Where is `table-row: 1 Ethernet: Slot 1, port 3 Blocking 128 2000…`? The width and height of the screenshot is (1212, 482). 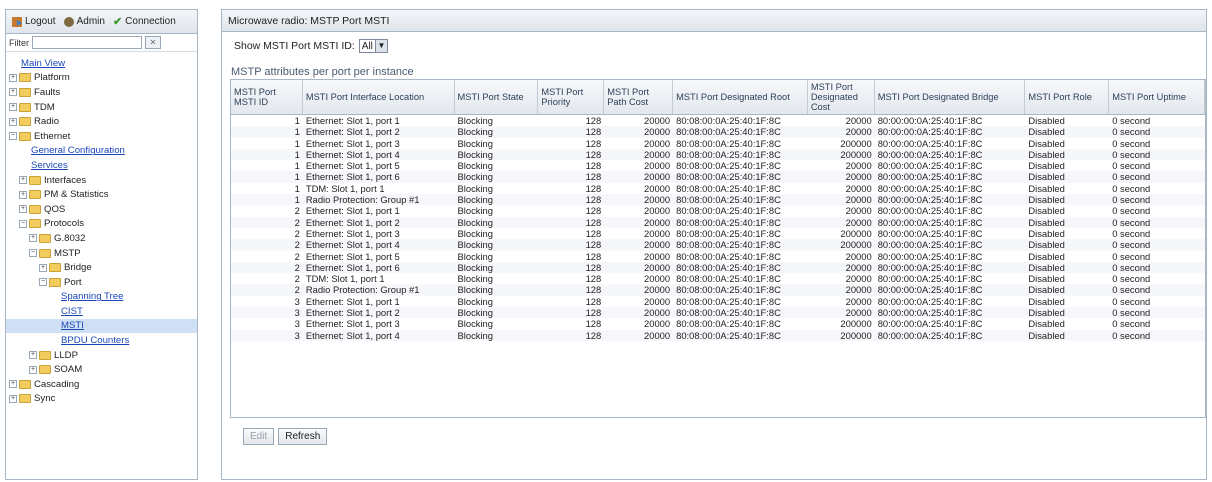
table-row: 1 Ethernet: Slot 1, port 3 Blocking 128 2000… is located at coordinates (718, 143).